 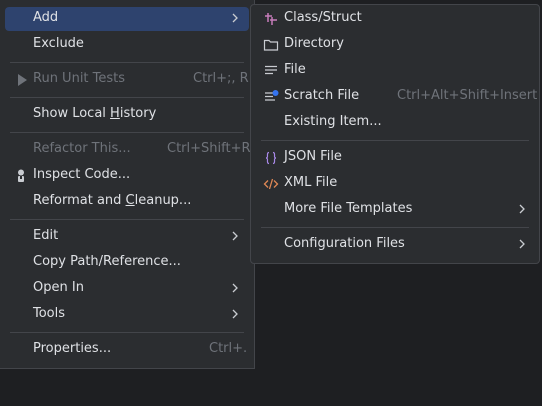 What do you see at coordinates (95, 113) in the screenshot?
I see `menu-item-label: Show Local History` at bounding box center [95, 113].